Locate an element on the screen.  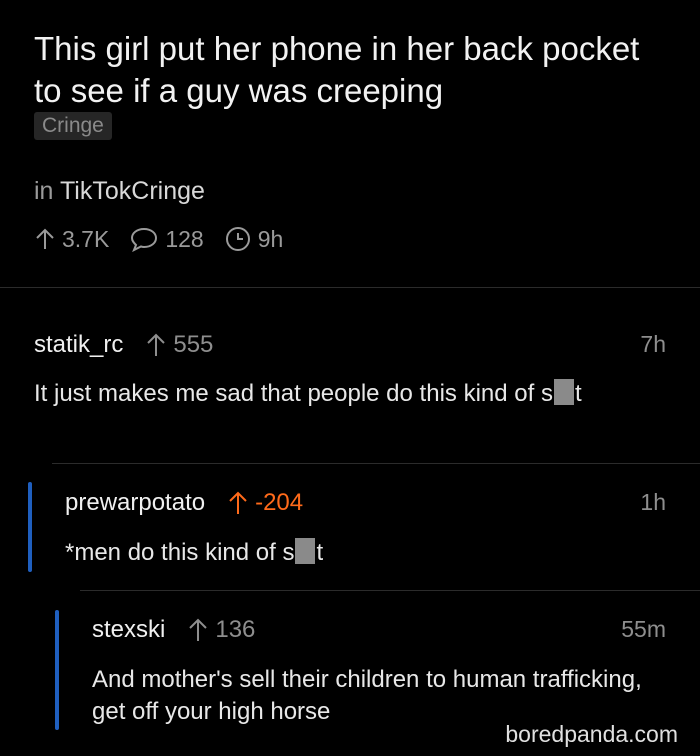
subreddit-line: in TikTokCringe is located at coordinates (119, 191).